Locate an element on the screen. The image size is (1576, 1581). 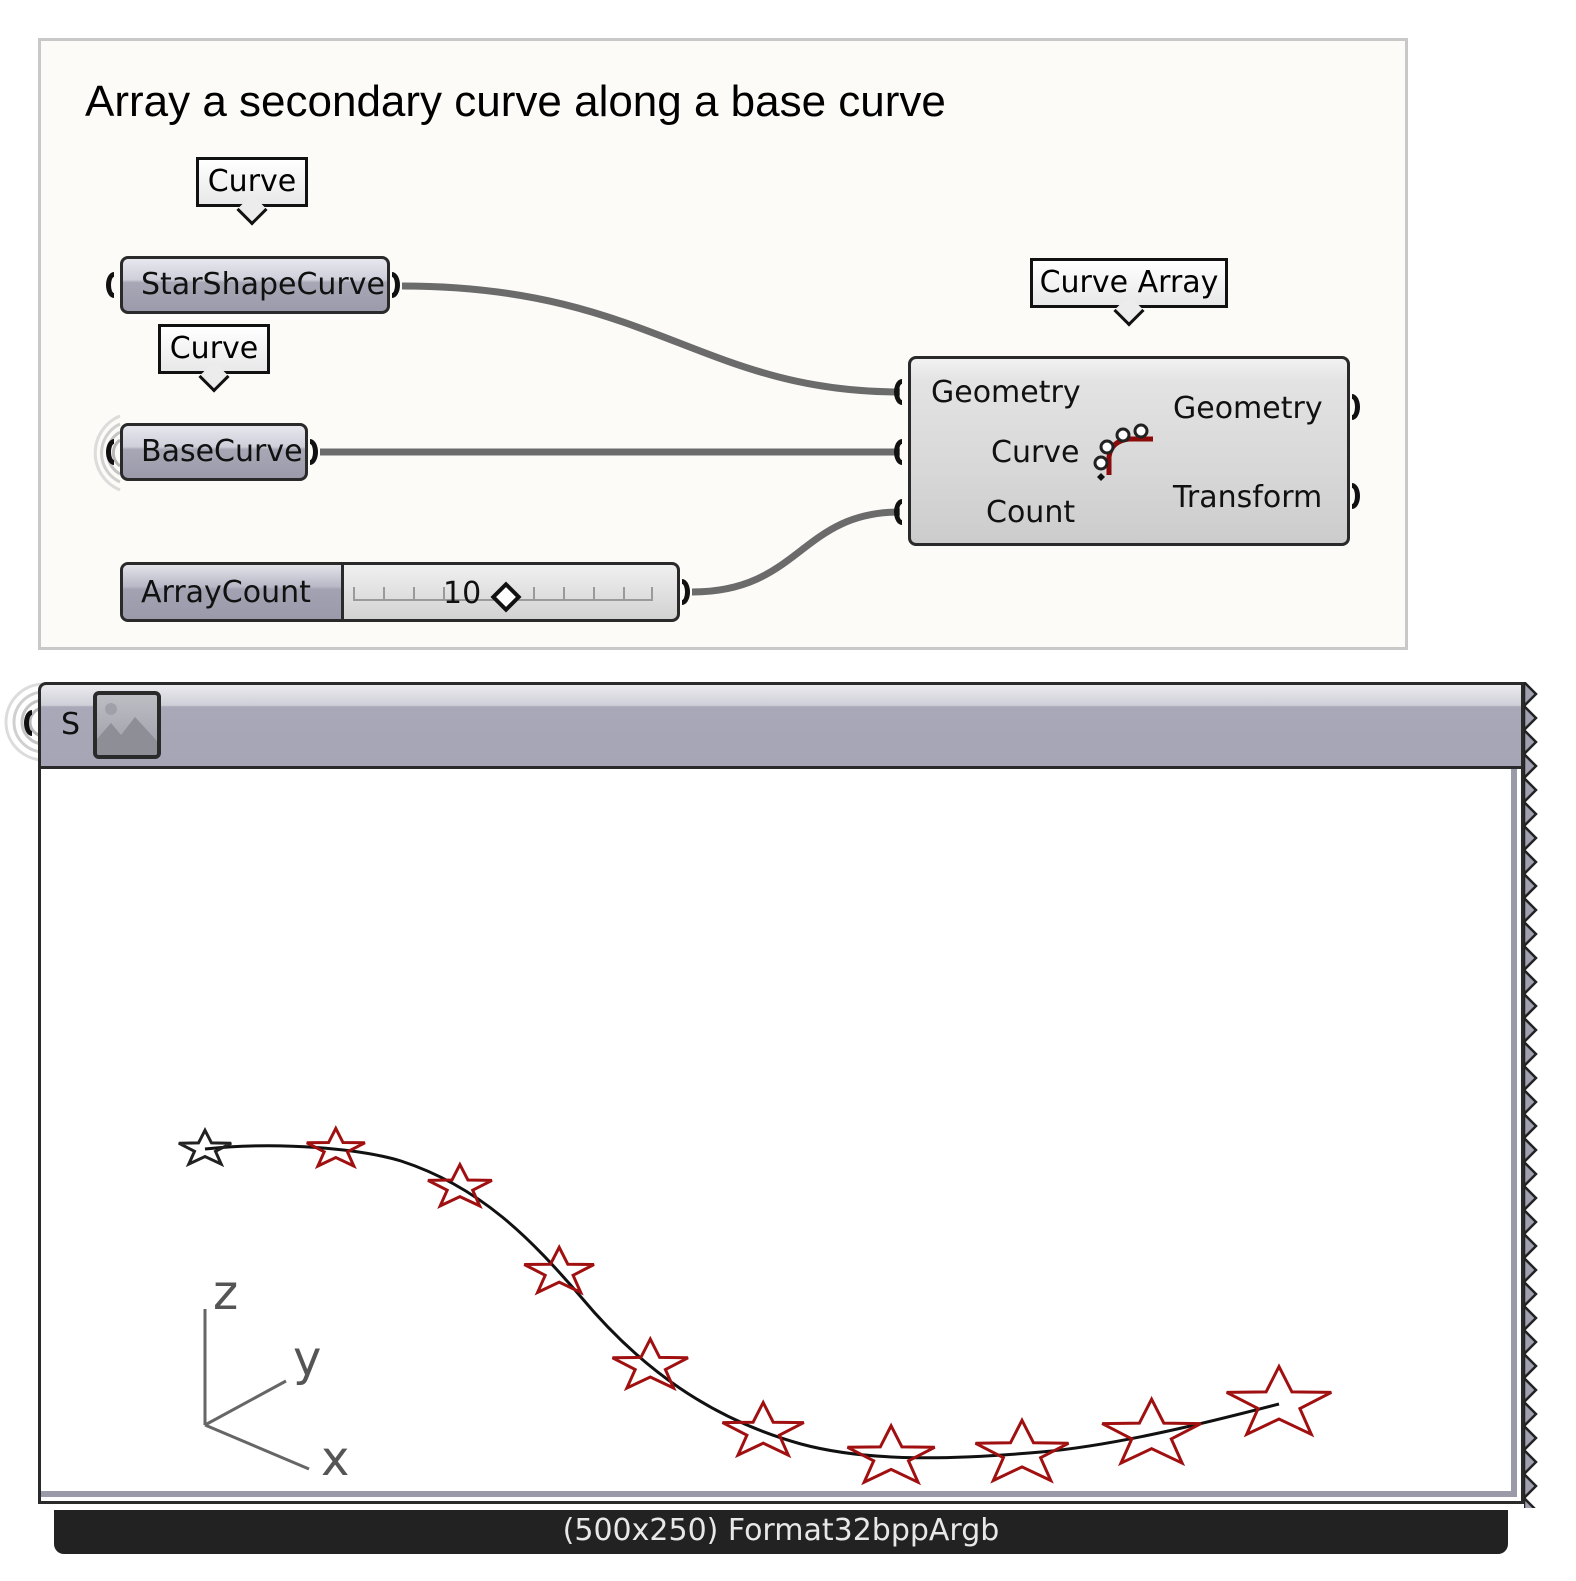
panel-status-bar: (500x250) Format32bppArgb is located at coordinates (781, 1532).